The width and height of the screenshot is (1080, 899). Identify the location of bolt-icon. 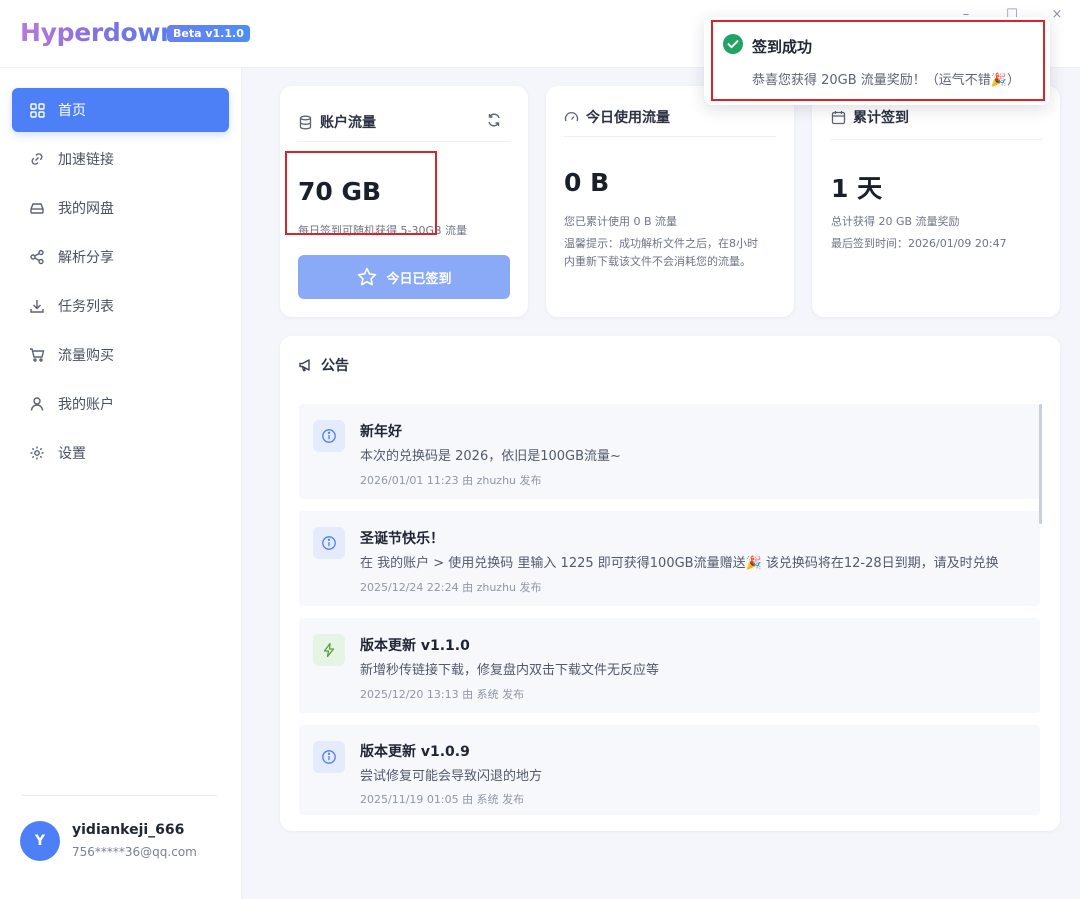
(329, 650).